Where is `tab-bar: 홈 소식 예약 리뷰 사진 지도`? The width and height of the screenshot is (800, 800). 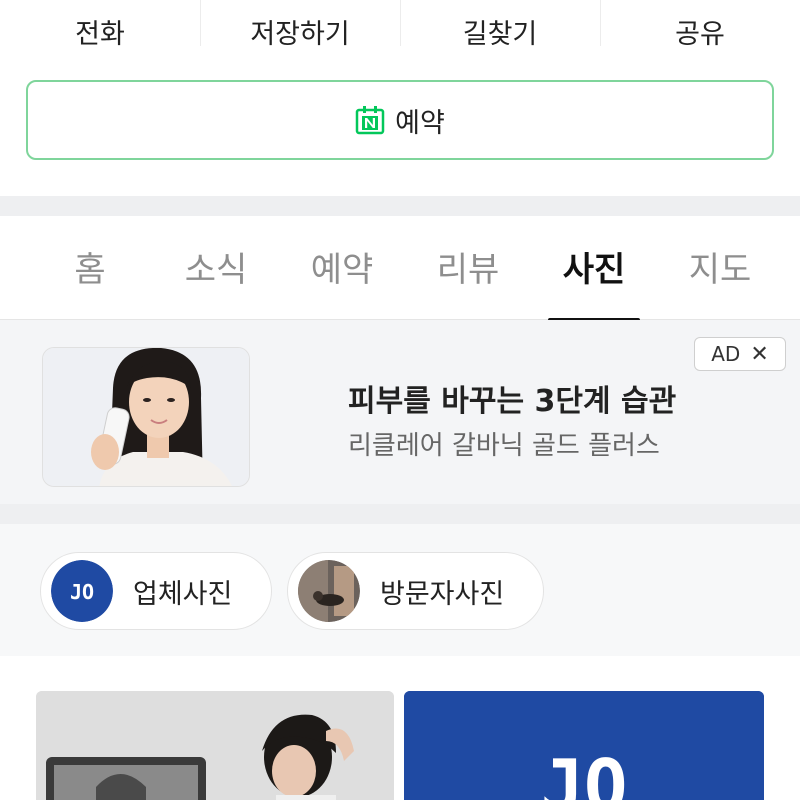 tab-bar: 홈 소식 예약 리뷰 사진 지도 is located at coordinates (400, 269).